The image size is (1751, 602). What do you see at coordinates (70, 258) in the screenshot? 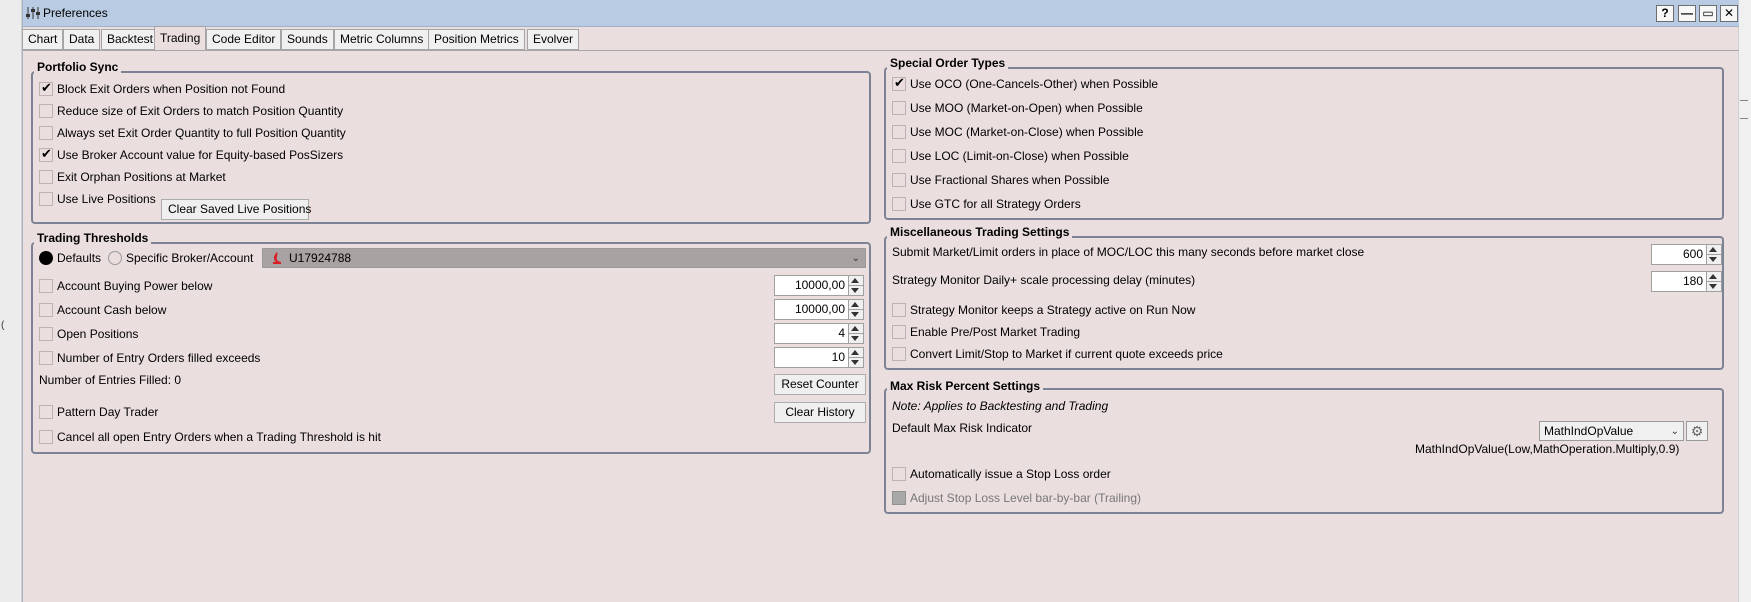
I see `radio-defaults: Defaults` at bounding box center [70, 258].